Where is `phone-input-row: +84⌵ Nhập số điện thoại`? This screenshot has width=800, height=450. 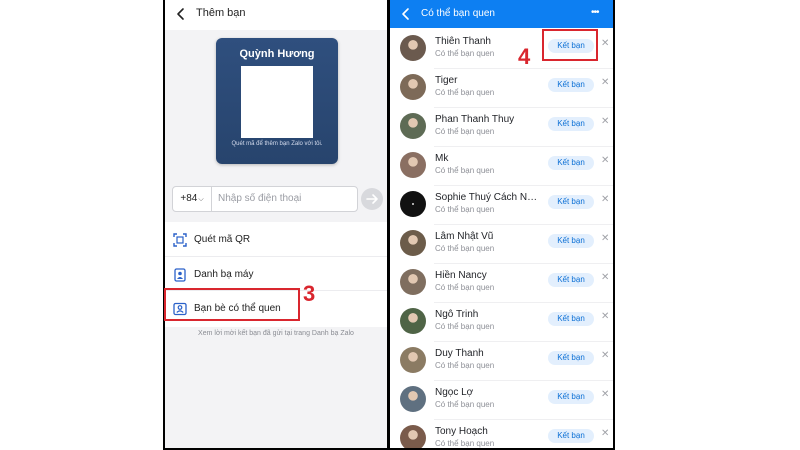 phone-input-row: +84⌵ Nhập số điện thoại is located at coordinates (265, 199).